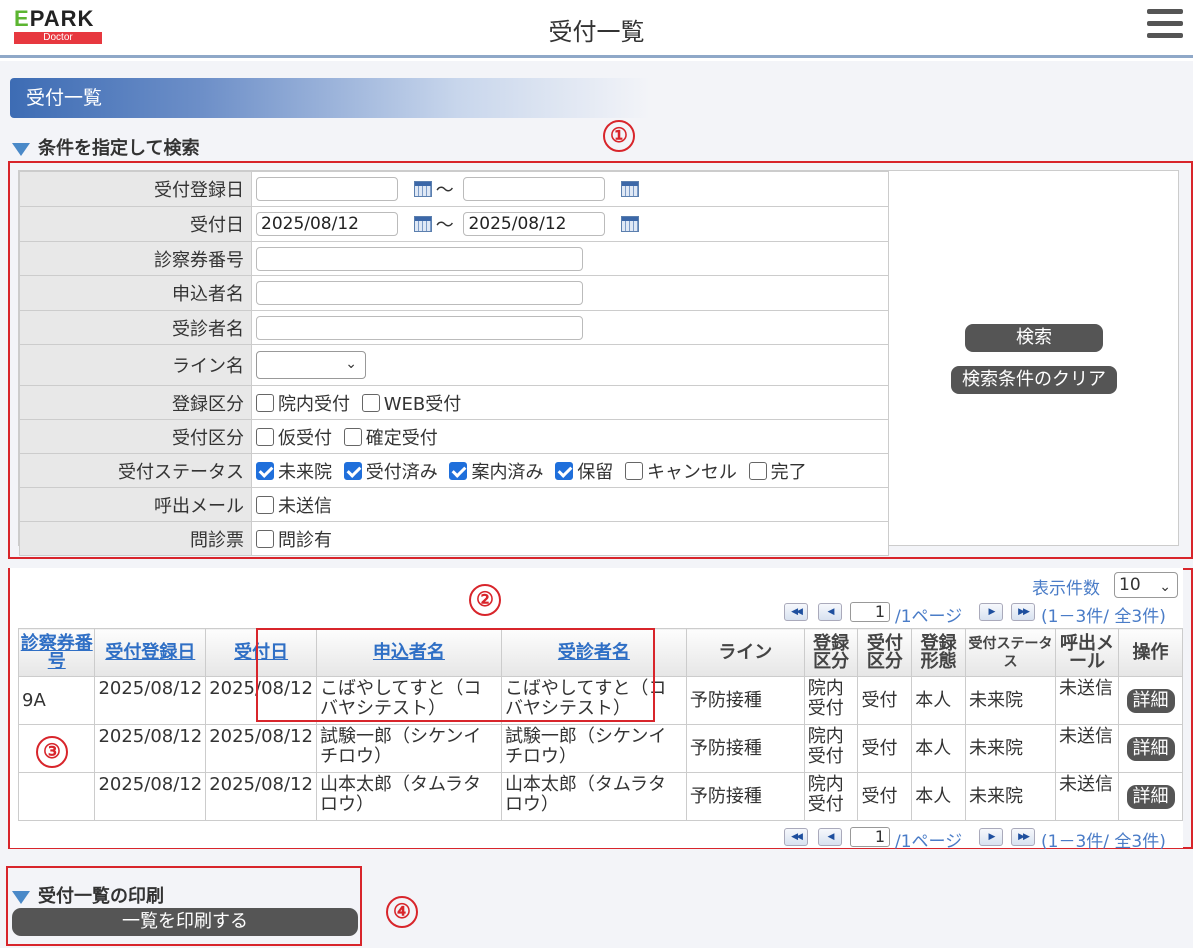 This screenshot has height=948, width=1193. Describe the element at coordinates (401, 438) in the screenshot. I see `checkbox-label: 確定受付` at that location.